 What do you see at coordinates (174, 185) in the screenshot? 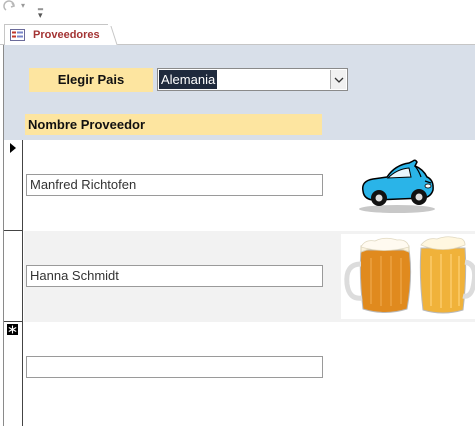
I see `supplier-name-field: Manfred Richtofen` at bounding box center [174, 185].